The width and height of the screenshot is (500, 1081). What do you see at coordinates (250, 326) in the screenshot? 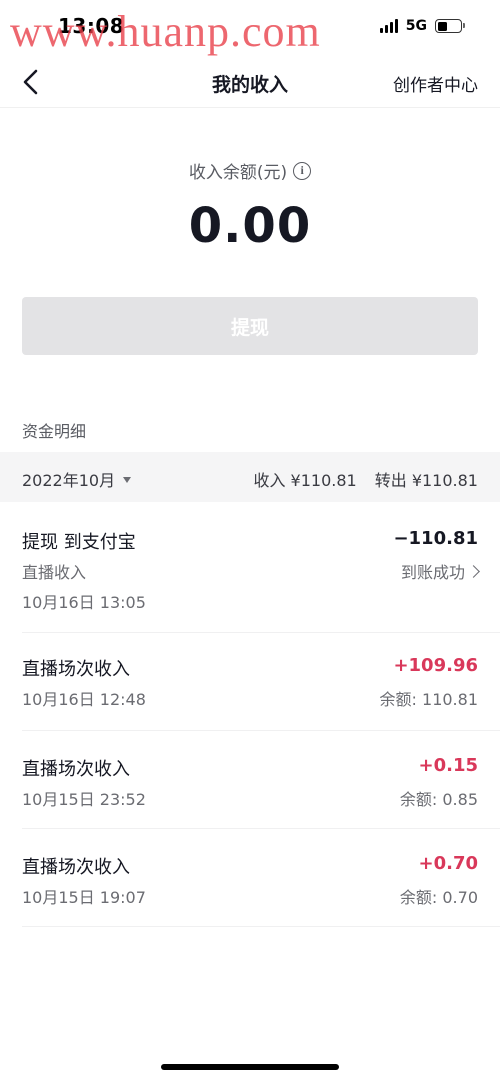
I see `withdraw-button: 提现` at bounding box center [250, 326].